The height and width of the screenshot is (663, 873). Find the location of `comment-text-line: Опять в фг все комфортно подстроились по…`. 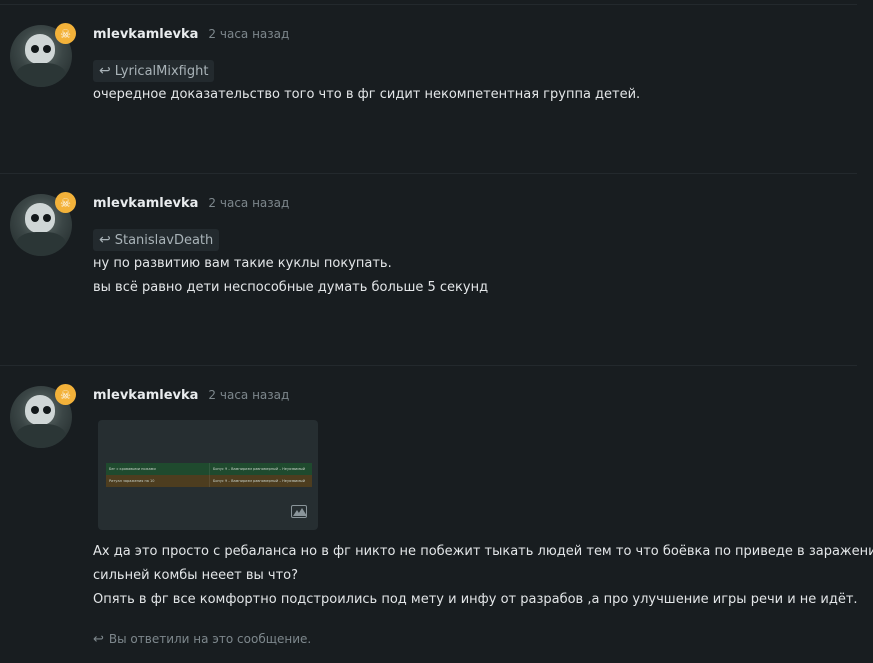

comment-text-line: Опять в фг все комфортно подстроились по… is located at coordinates (475, 599).